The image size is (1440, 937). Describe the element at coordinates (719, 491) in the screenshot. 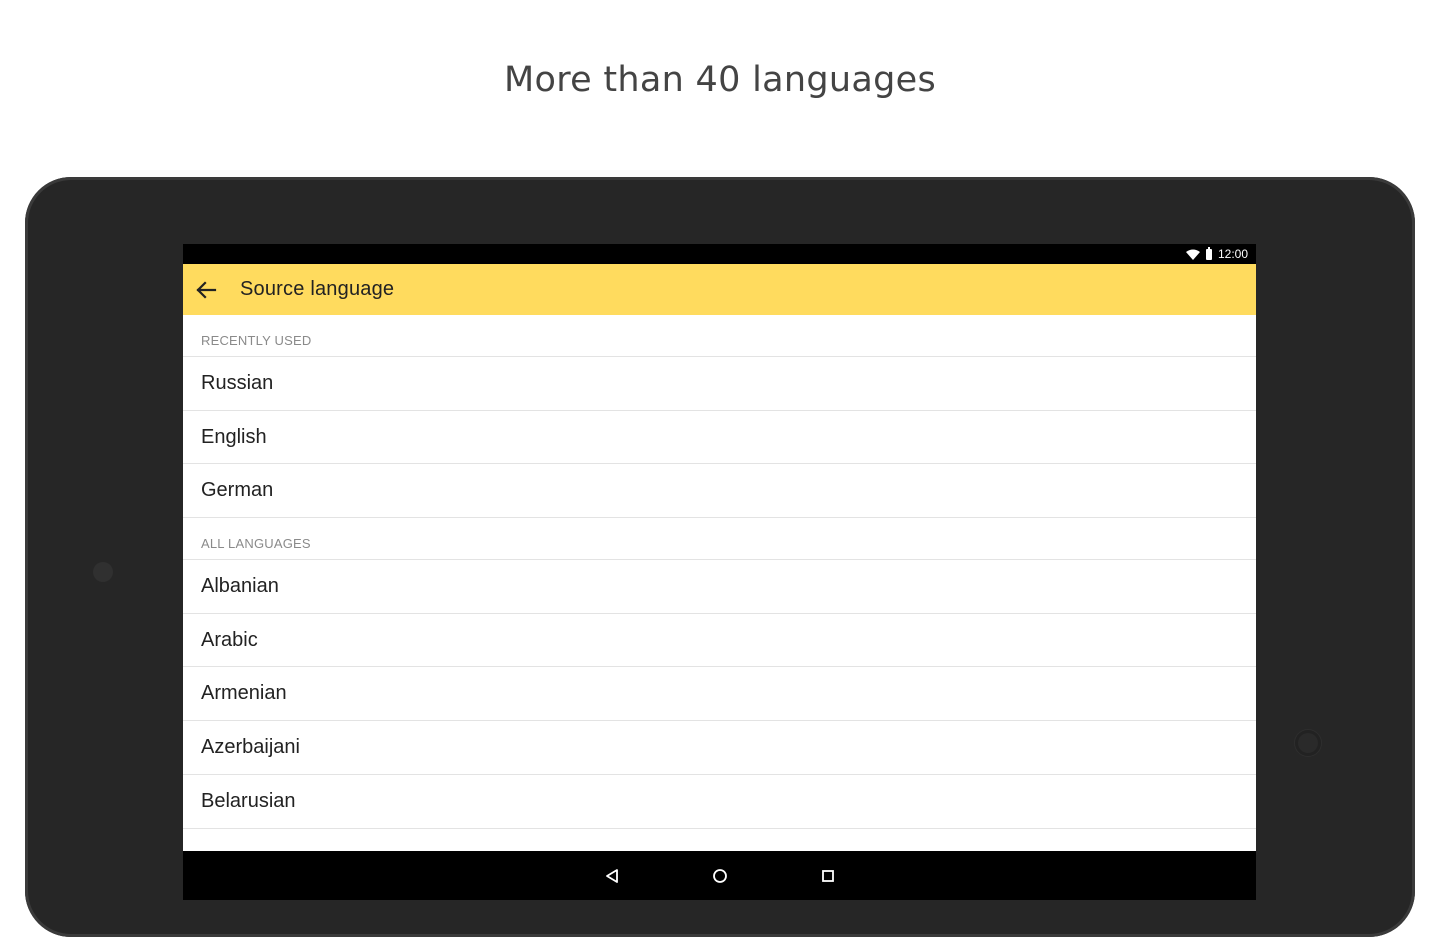

I see `list-item-german: German` at that location.